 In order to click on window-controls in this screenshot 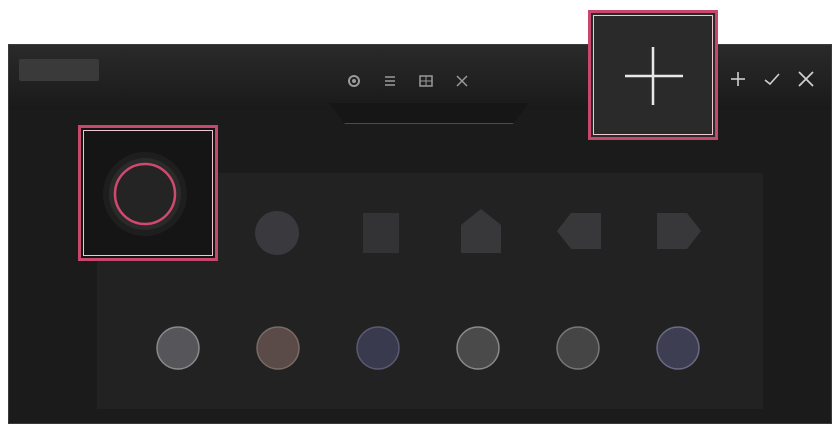, I will do `click(772, 79)`.